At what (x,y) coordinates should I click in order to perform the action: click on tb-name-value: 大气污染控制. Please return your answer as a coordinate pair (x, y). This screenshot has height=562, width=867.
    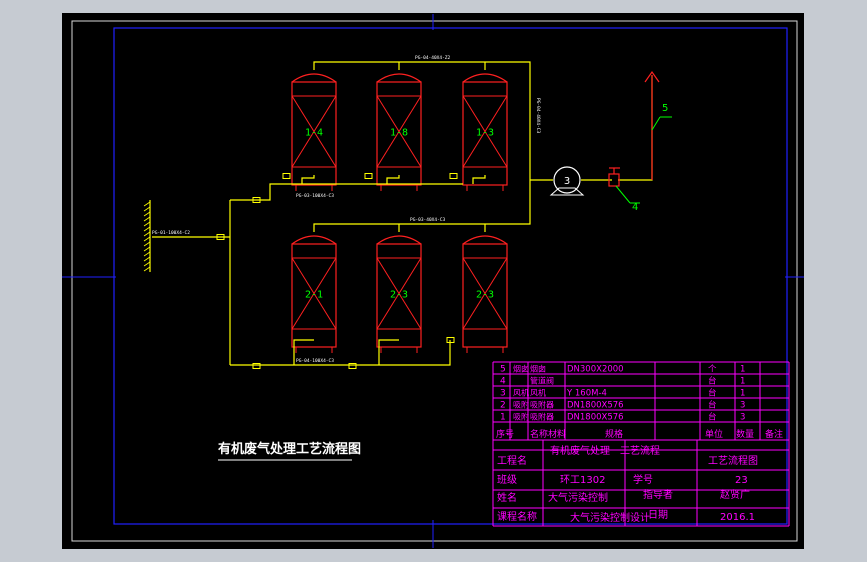
    Looking at the image, I should click on (578, 497).